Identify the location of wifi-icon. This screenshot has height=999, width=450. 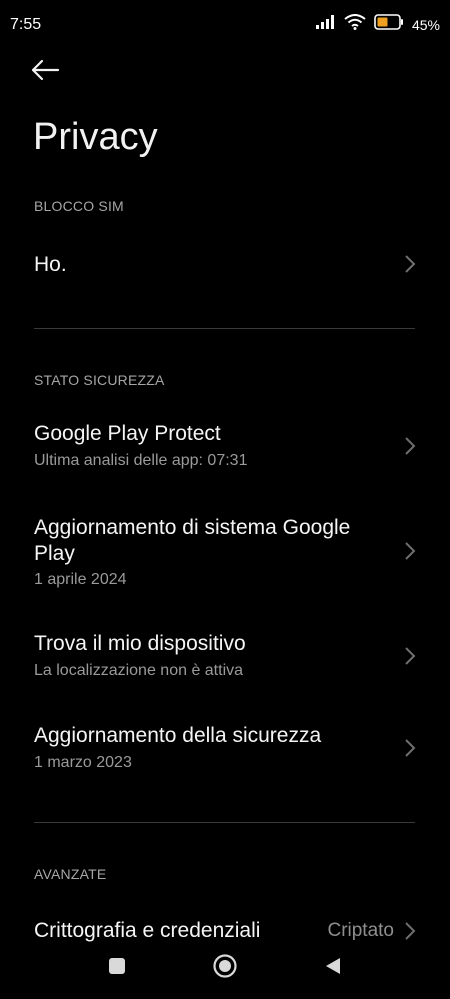
(355, 24).